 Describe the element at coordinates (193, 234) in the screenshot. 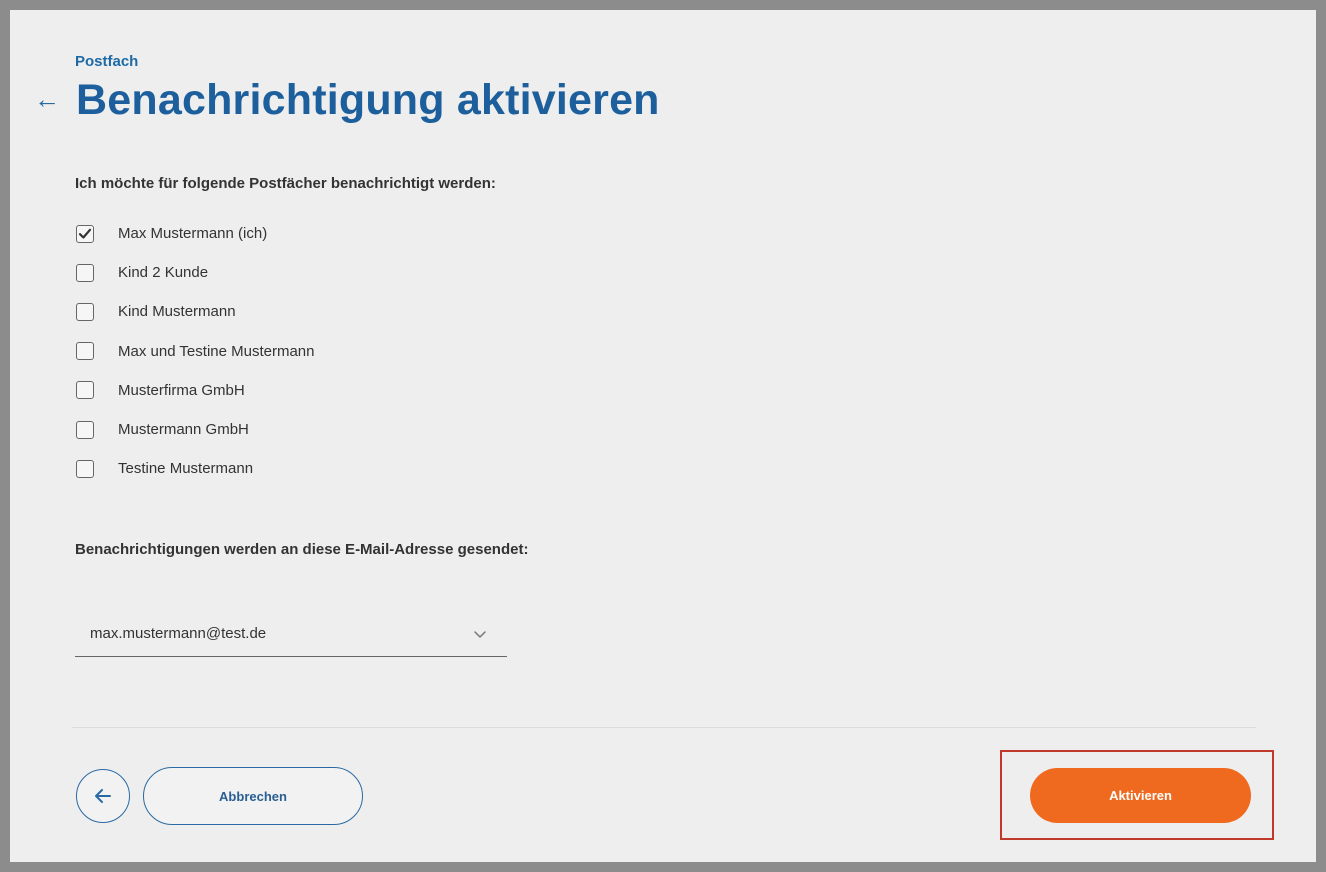

I see `checkbox-label: Max Mustermann (ich)` at that location.